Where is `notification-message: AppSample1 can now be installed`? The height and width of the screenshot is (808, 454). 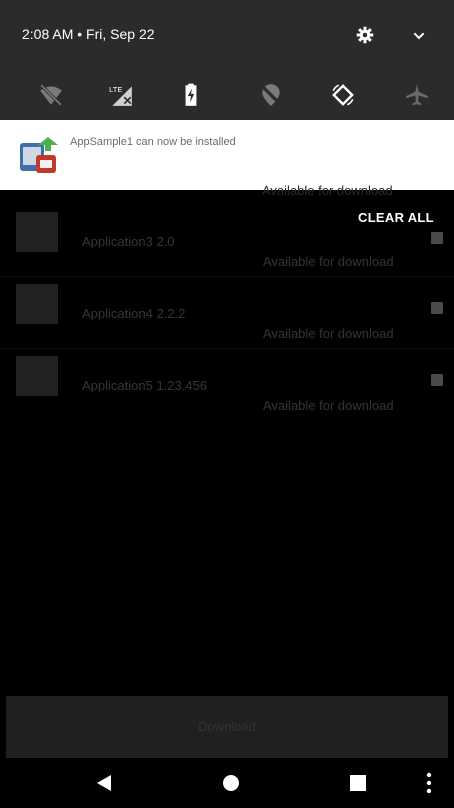 notification-message: AppSample1 can now be installed is located at coordinates (153, 142).